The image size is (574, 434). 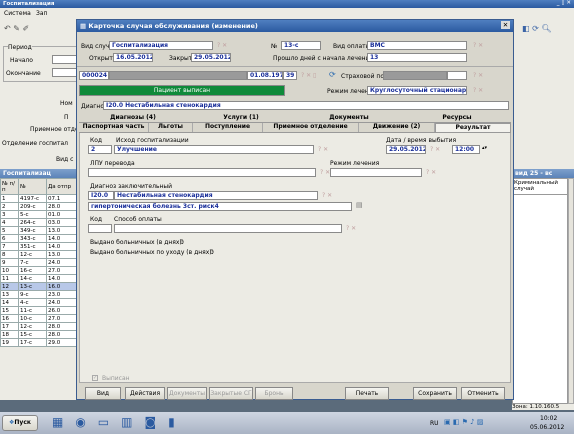 I want to click on patient-age: 39, so click(x=290, y=75).